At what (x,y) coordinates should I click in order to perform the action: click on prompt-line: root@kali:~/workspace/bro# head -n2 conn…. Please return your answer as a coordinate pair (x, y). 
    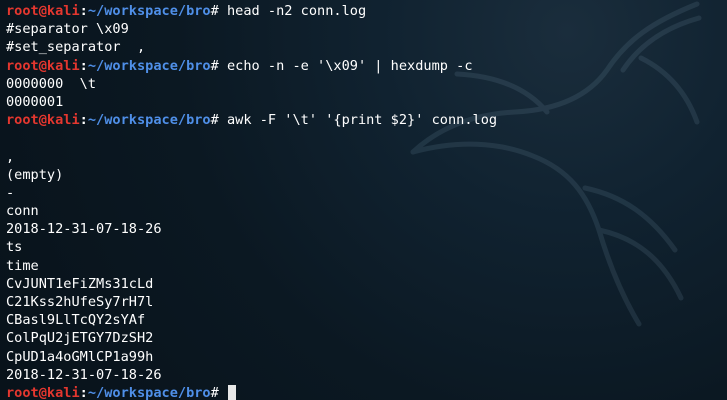
    Looking at the image, I should click on (366, 11).